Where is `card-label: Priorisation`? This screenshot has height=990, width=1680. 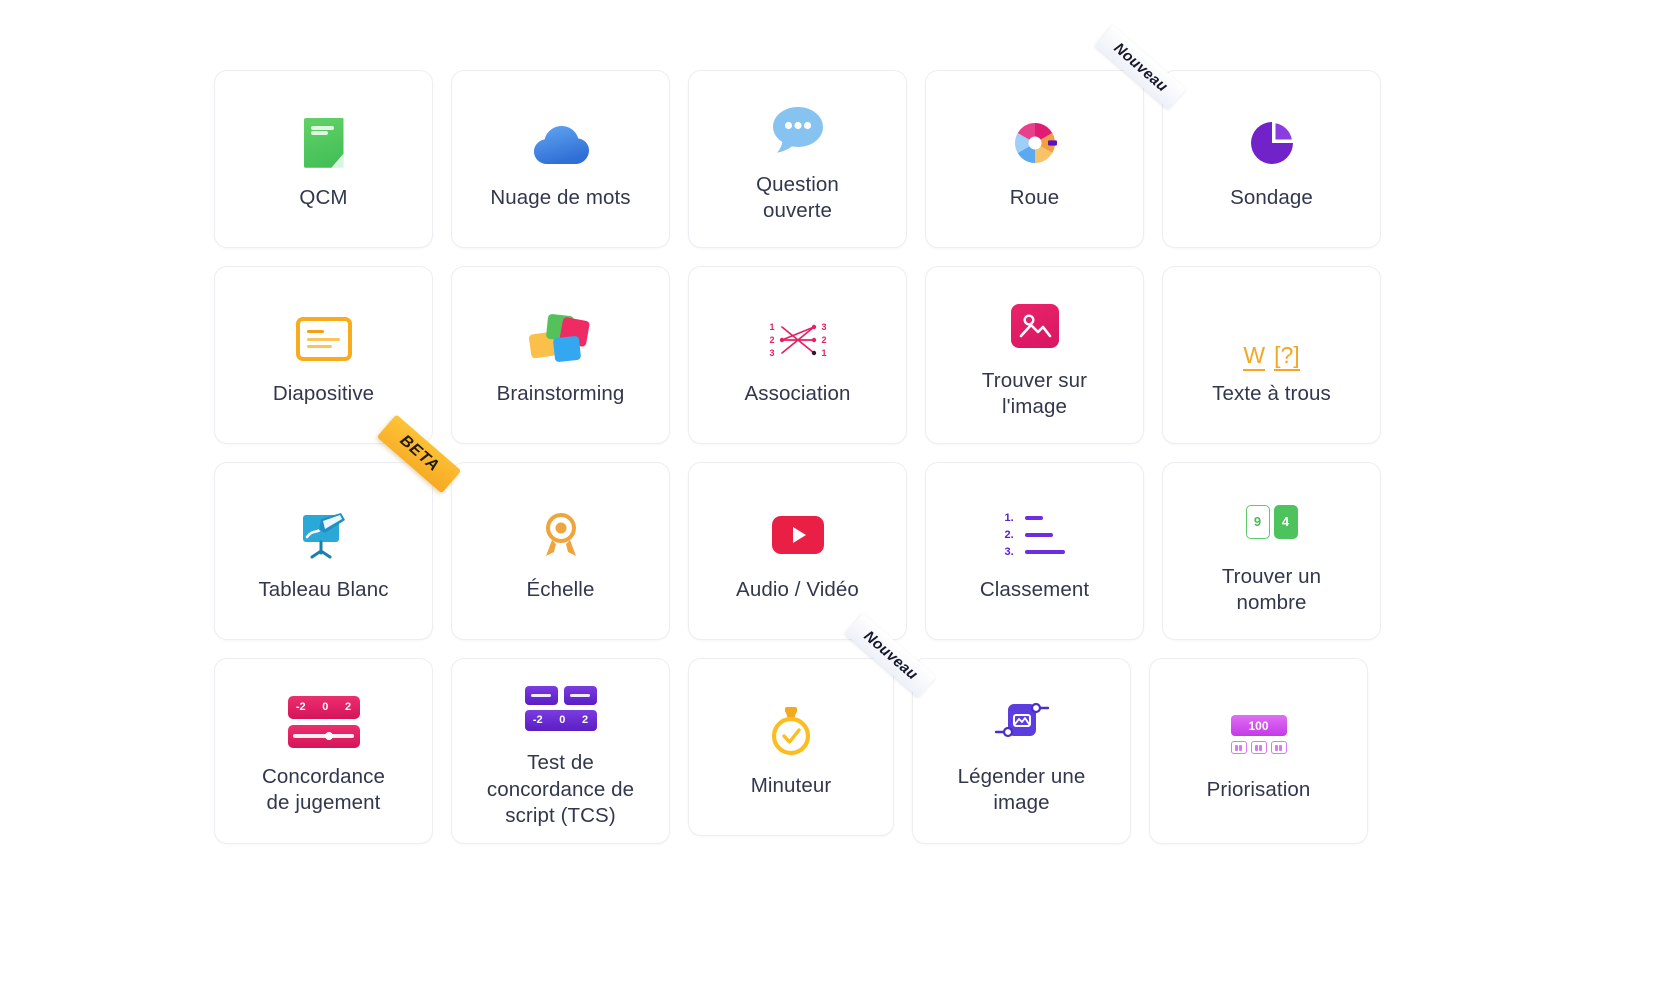
card-label: Priorisation is located at coordinates (1258, 789).